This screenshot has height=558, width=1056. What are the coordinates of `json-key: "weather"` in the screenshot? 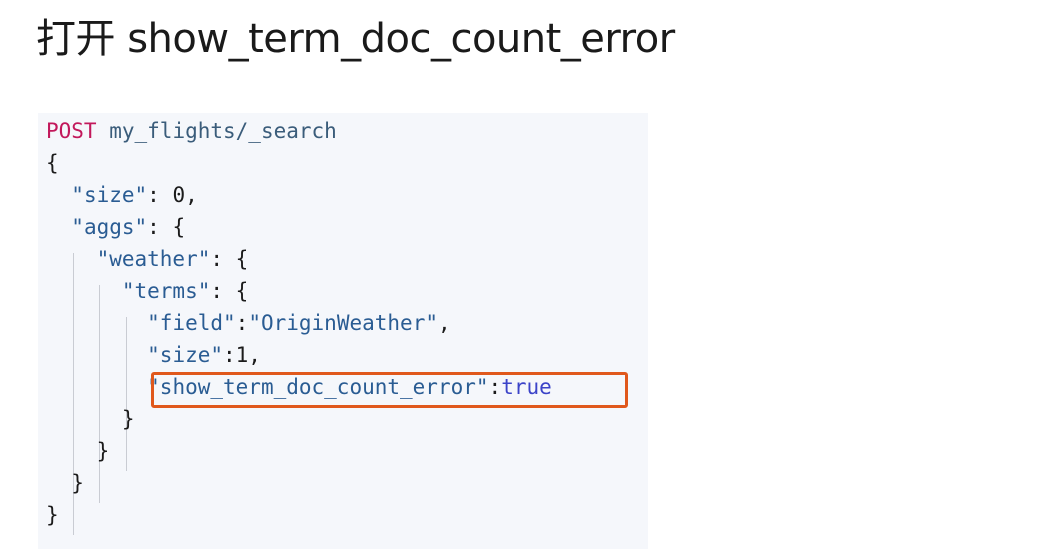 It's located at (153, 259).